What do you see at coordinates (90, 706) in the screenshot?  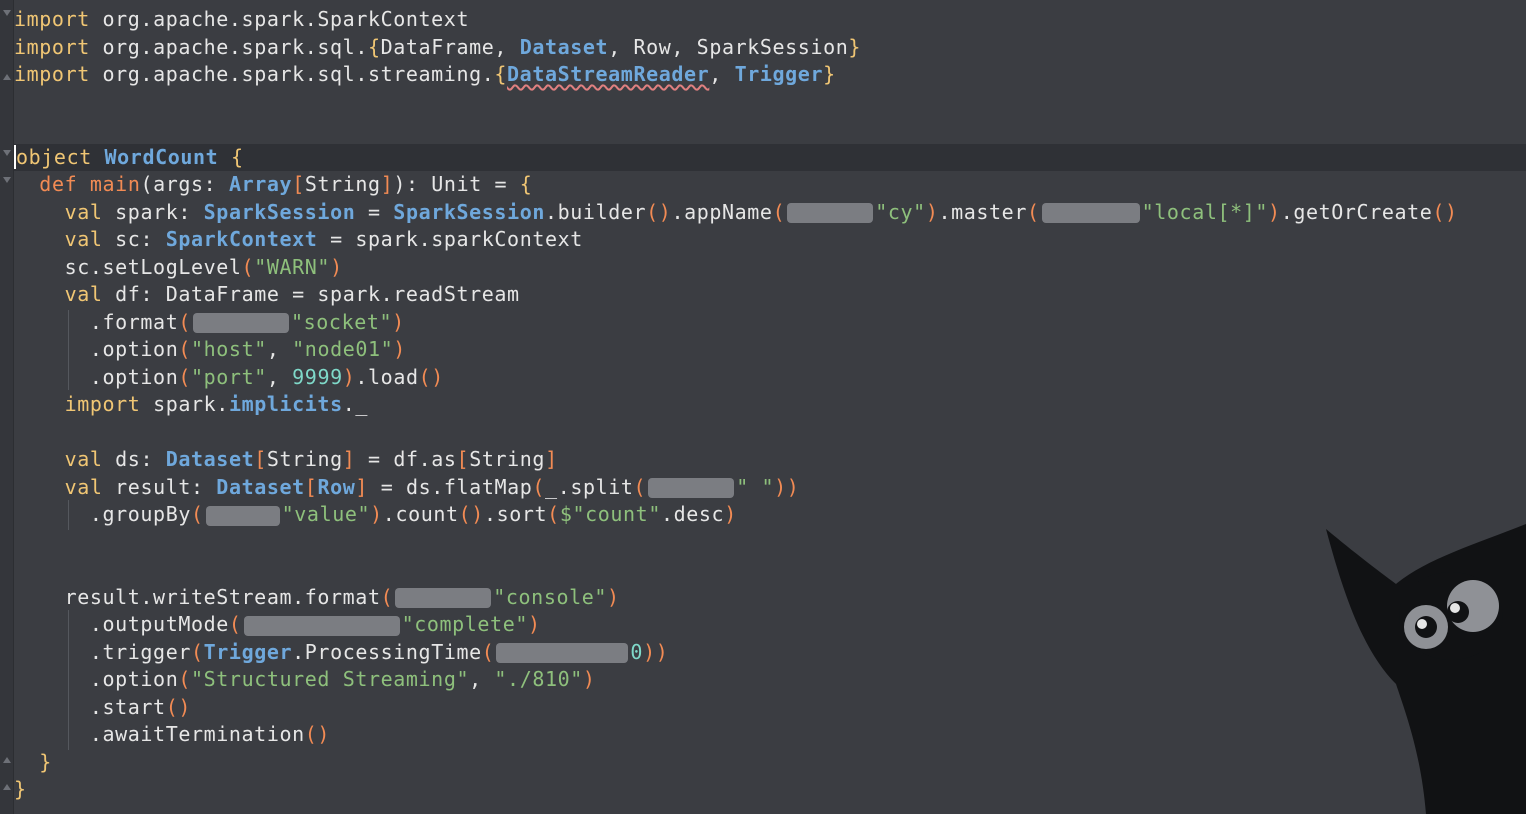 I see `code-token: .start` at bounding box center [90, 706].